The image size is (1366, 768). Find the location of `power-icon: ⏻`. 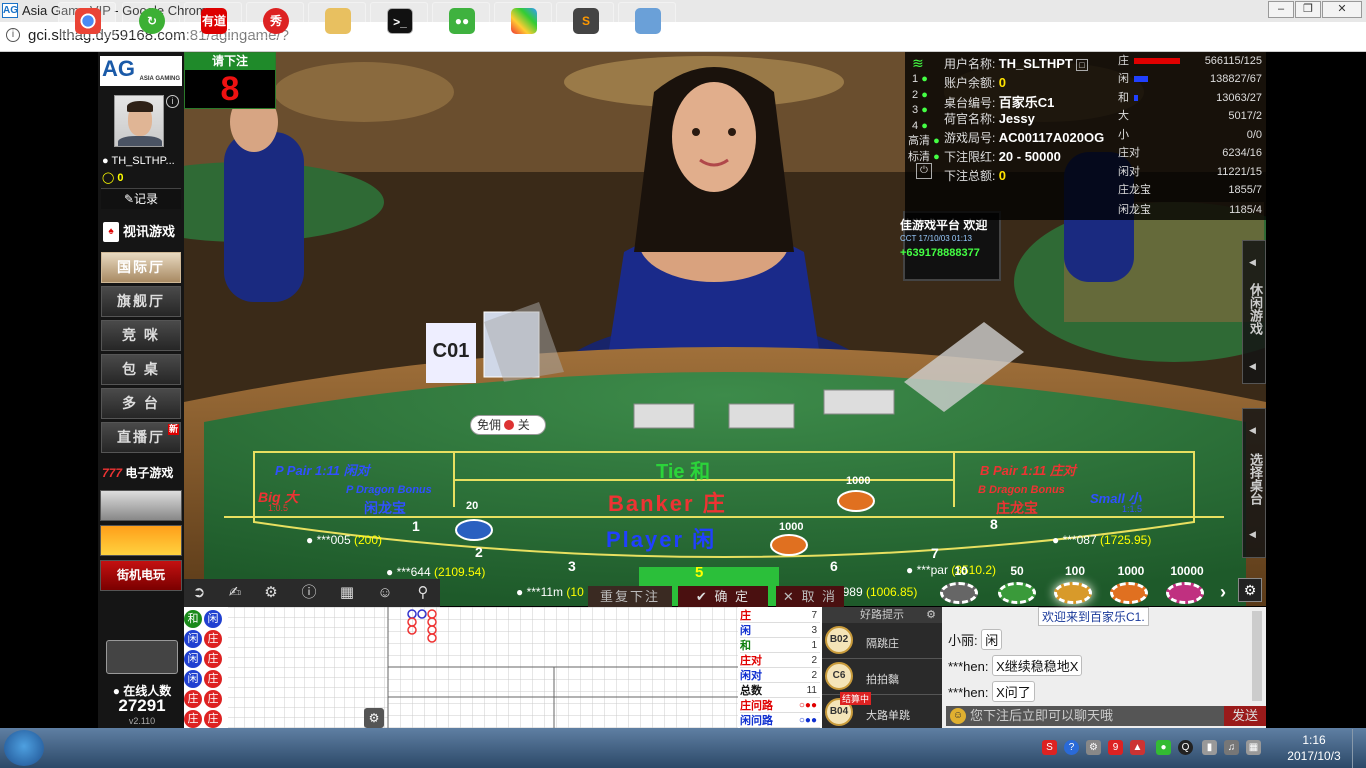

power-icon: ⏻ is located at coordinates (924, 171).